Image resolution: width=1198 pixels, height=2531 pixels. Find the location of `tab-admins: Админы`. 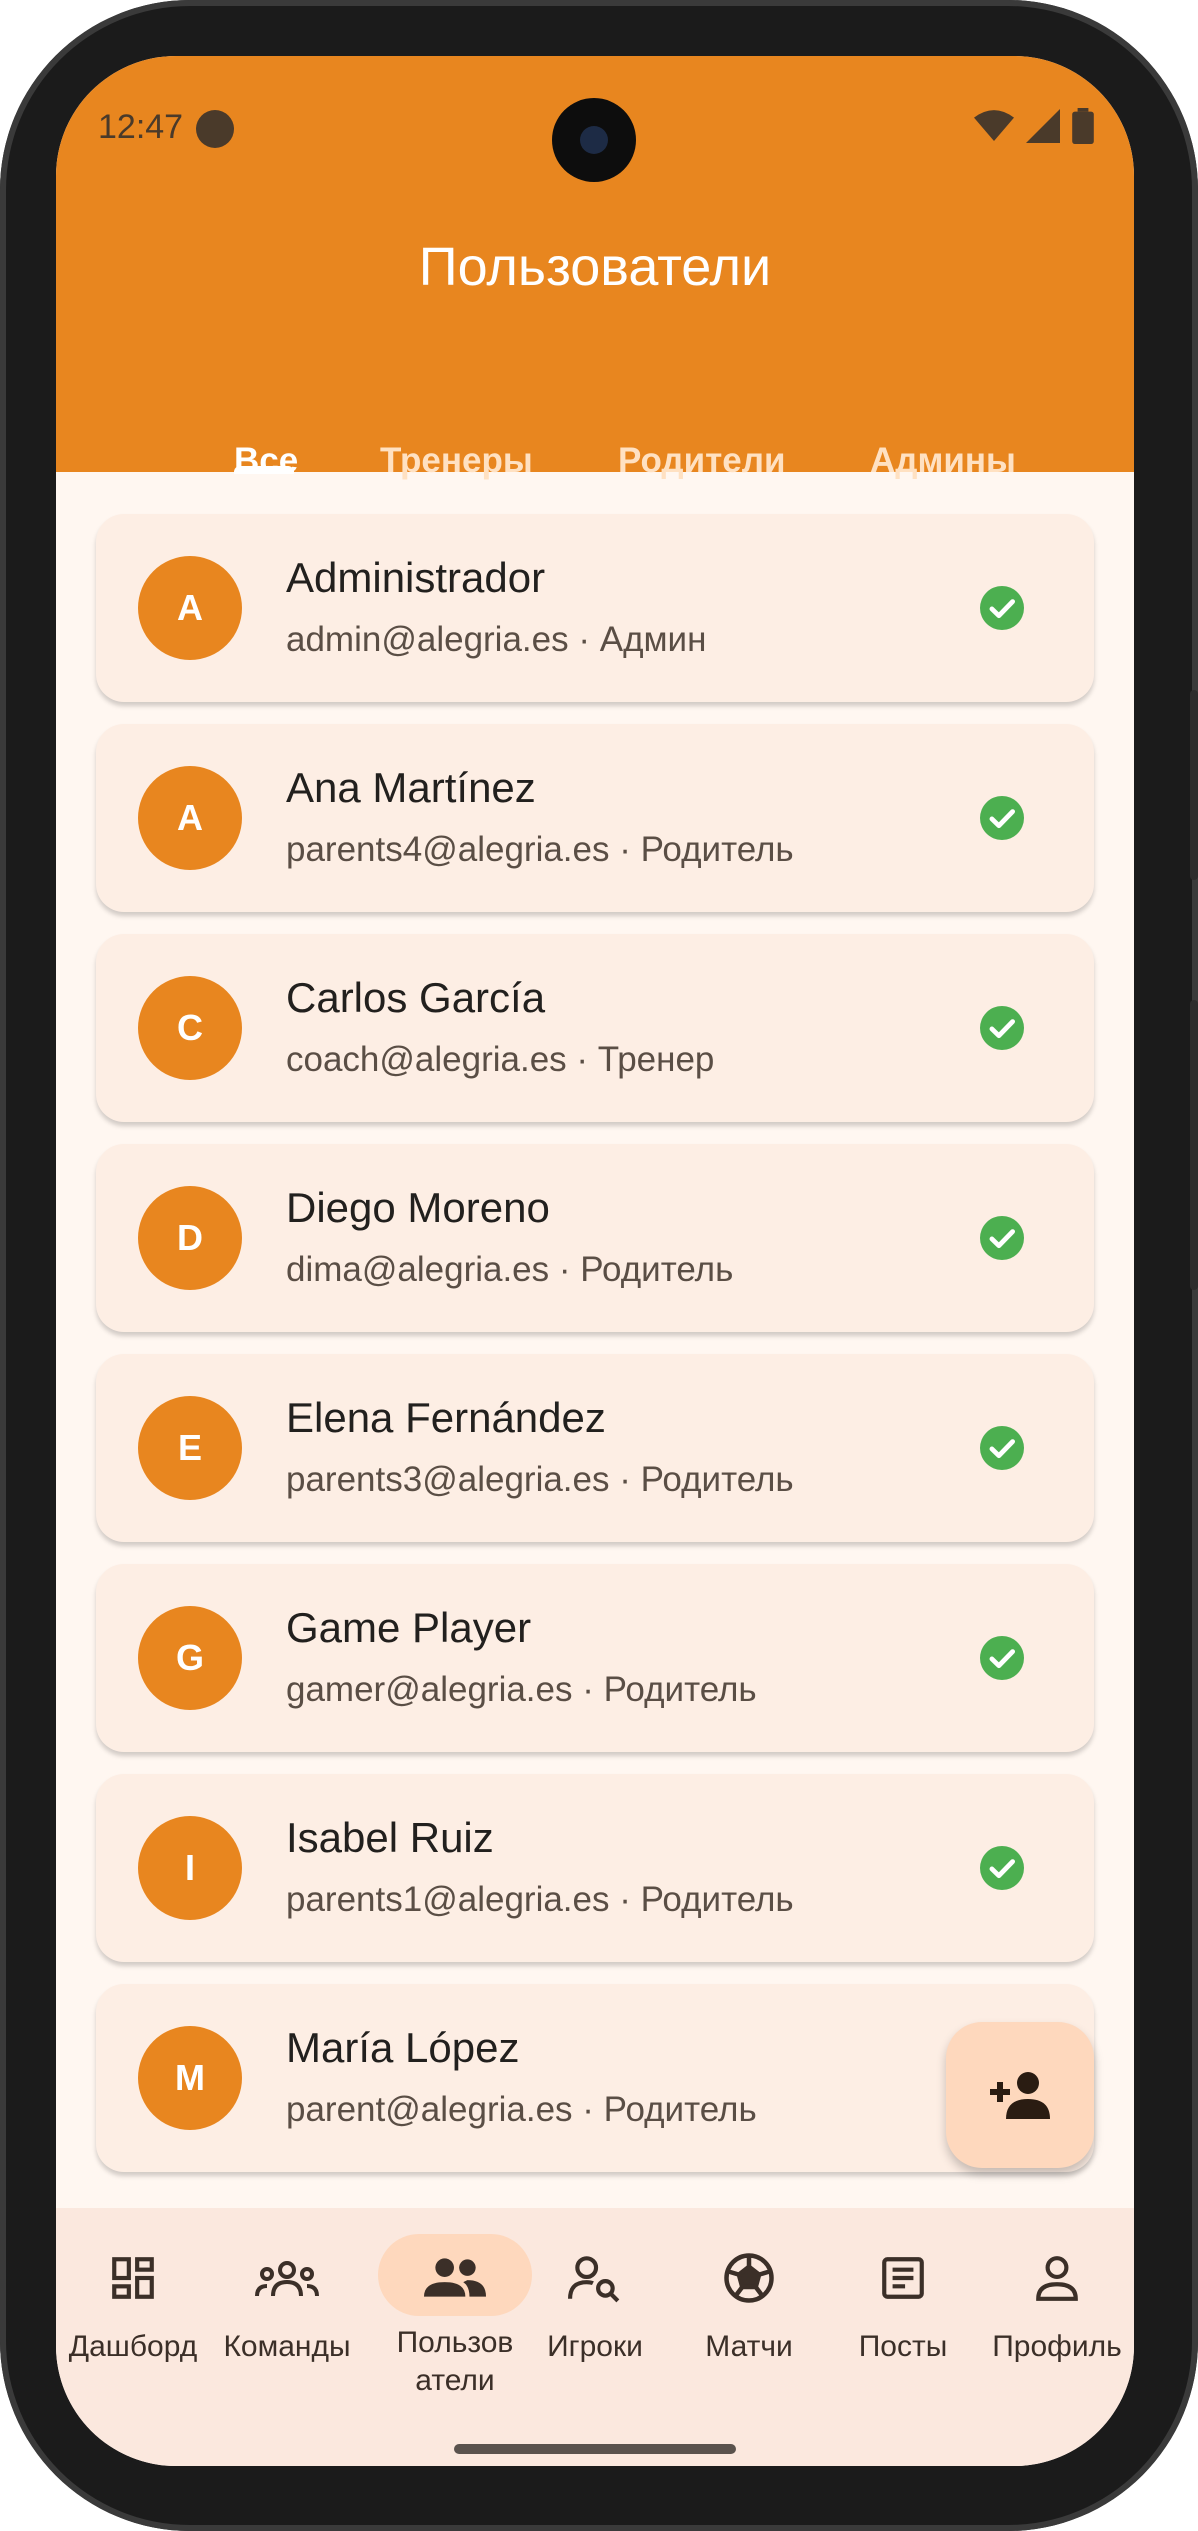

tab-admins: Админы is located at coordinates (943, 461).